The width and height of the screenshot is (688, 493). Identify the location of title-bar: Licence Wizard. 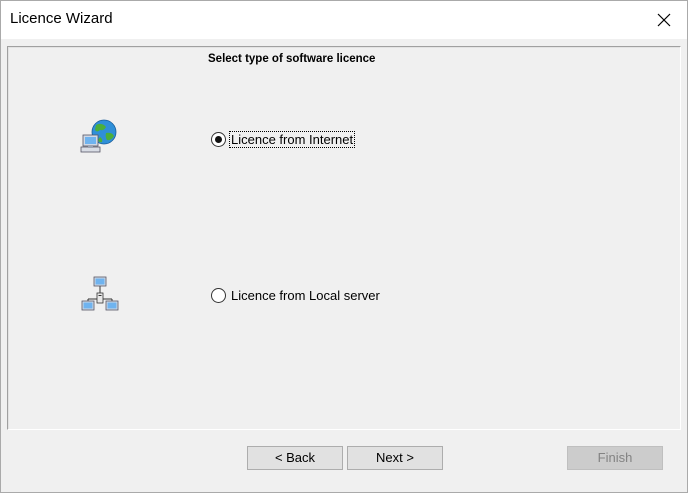
(344, 20).